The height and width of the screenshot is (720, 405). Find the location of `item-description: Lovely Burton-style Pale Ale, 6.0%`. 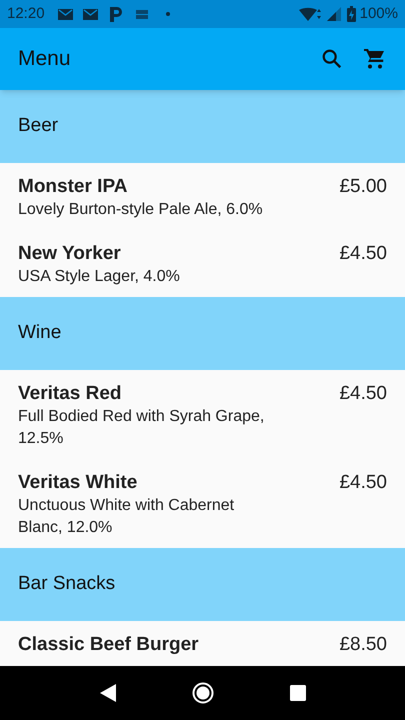

item-description: Lovely Burton-style Pale Ale, 6.0% is located at coordinates (141, 210).